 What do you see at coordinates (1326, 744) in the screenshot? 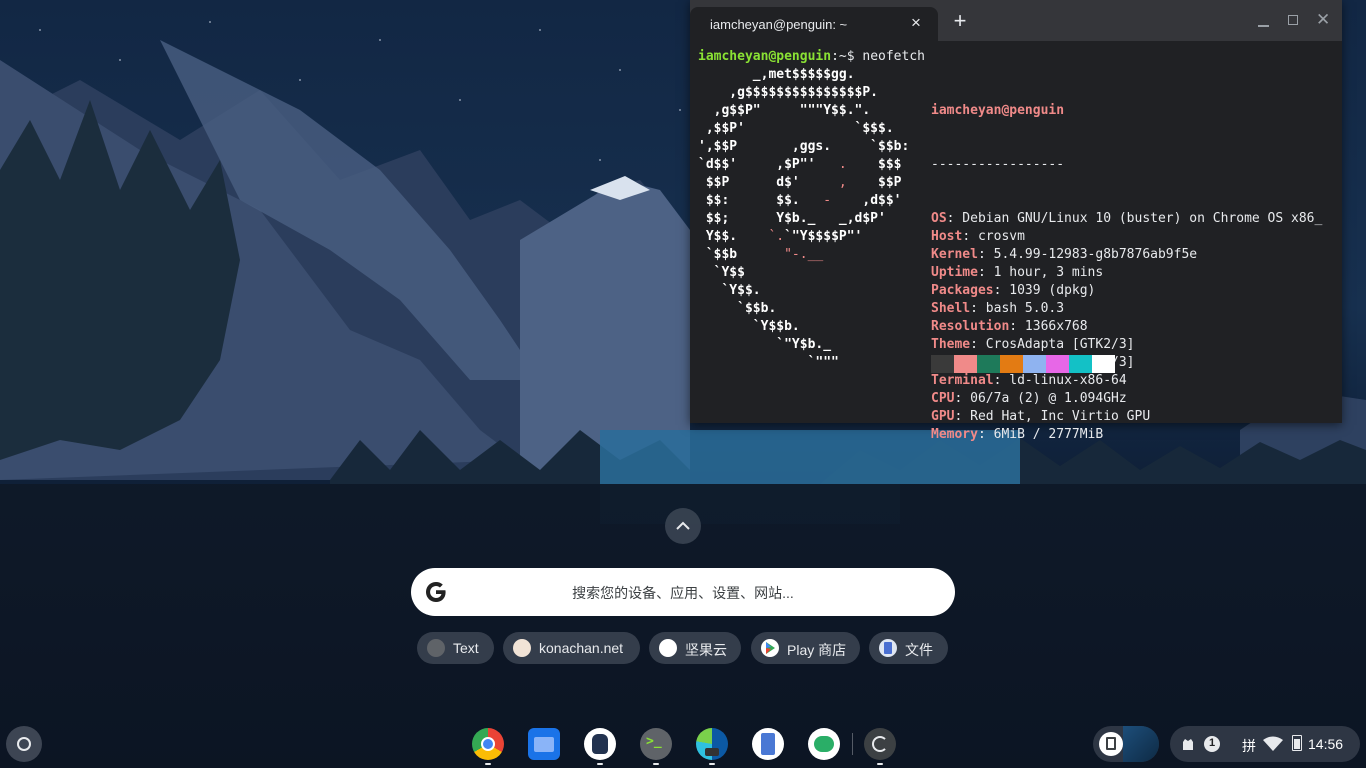
I see `clock-time: 14:56` at bounding box center [1326, 744].